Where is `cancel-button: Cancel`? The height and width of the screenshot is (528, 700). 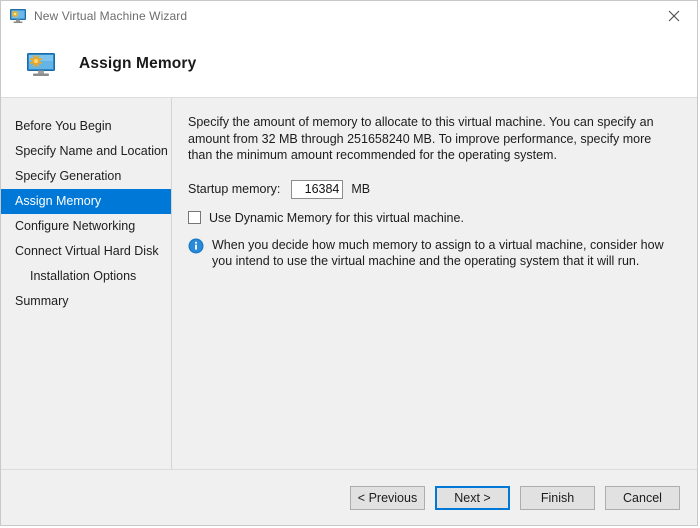
cancel-button: Cancel is located at coordinates (642, 497).